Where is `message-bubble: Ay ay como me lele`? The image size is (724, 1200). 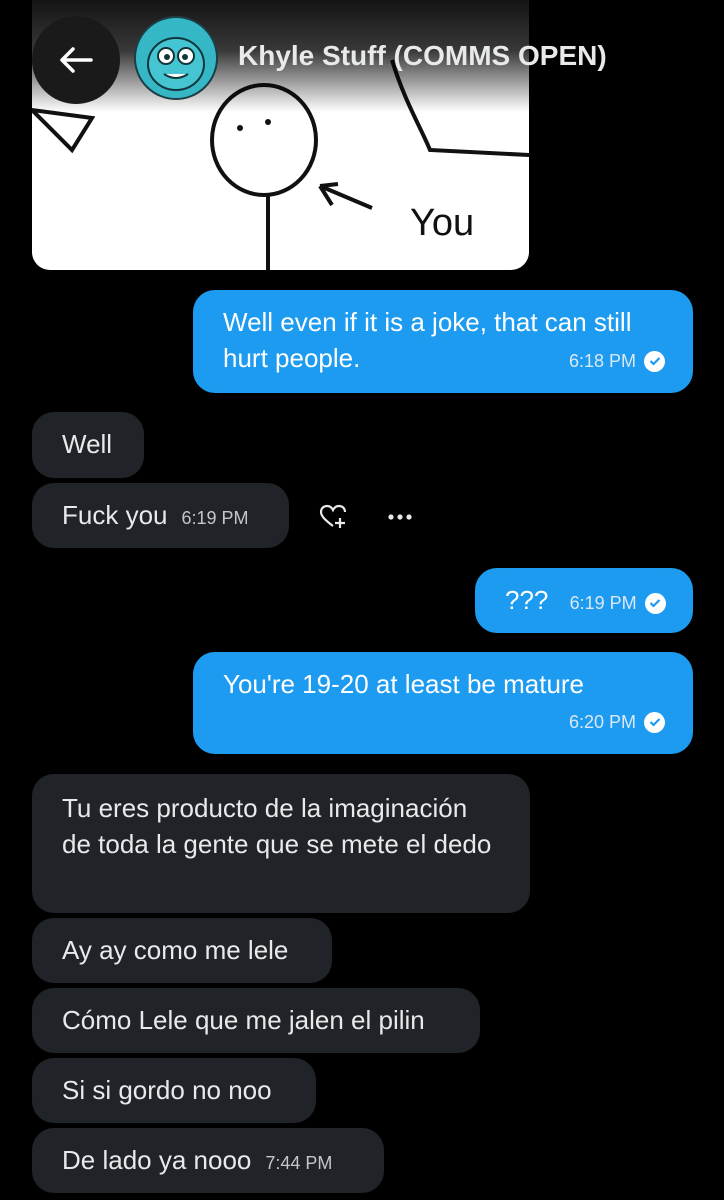 message-bubble: Ay ay como me lele is located at coordinates (182, 950).